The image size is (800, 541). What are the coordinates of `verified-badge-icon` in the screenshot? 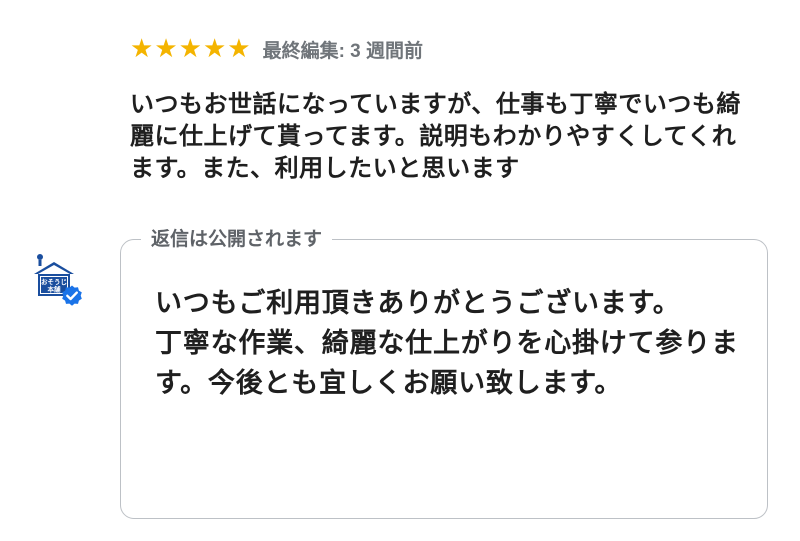 It's located at (72, 295).